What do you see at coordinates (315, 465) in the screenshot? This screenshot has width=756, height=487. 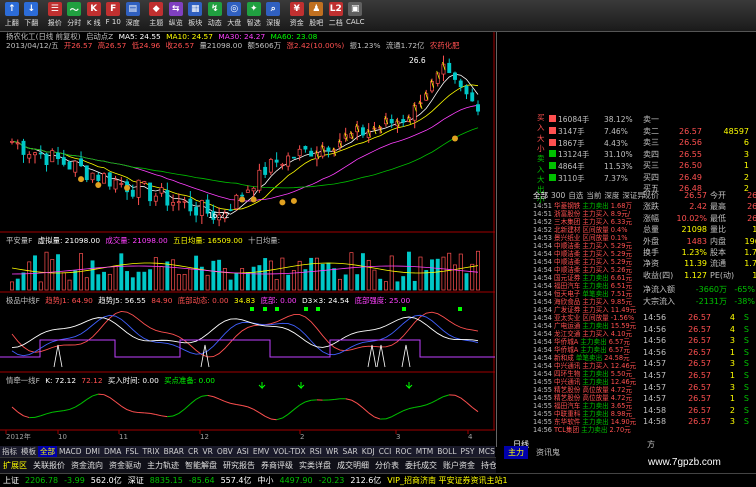 I see `function-tab: 实类详盘` at bounding box center [315, 465].